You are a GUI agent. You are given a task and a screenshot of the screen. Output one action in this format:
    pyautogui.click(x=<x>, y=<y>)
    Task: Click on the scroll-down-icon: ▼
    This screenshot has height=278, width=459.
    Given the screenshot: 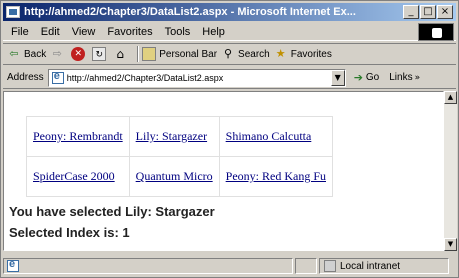 What is the action you would take?
    pyautogui.click(x=450, y=244)
    